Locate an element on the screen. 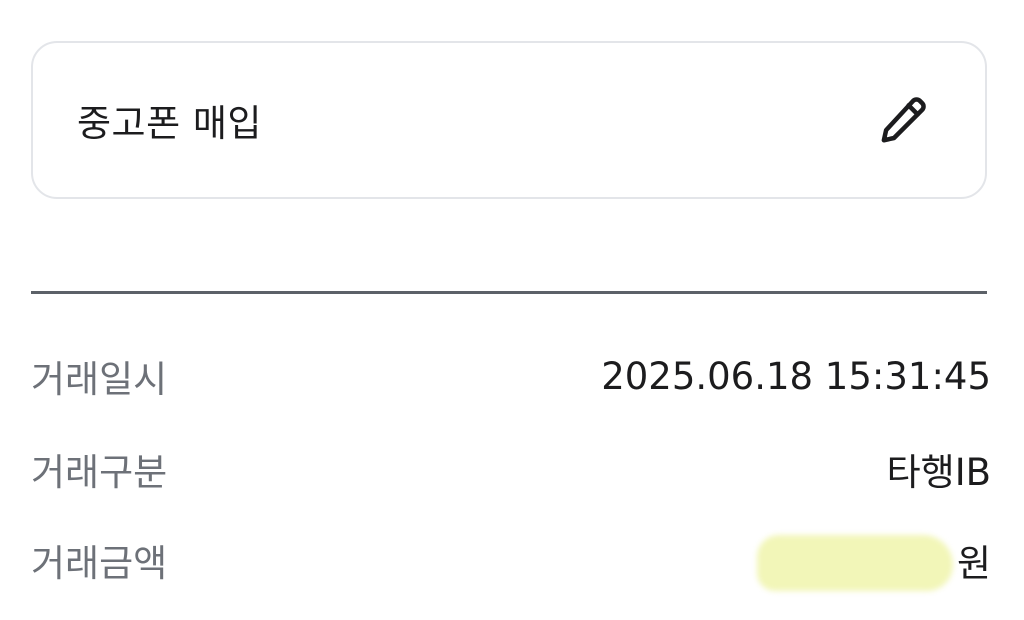 Image resolution: width=1024 pixels, height=620 pixels. detail-row-amount: 거래금액 원 is located at coordinates (511, 560).